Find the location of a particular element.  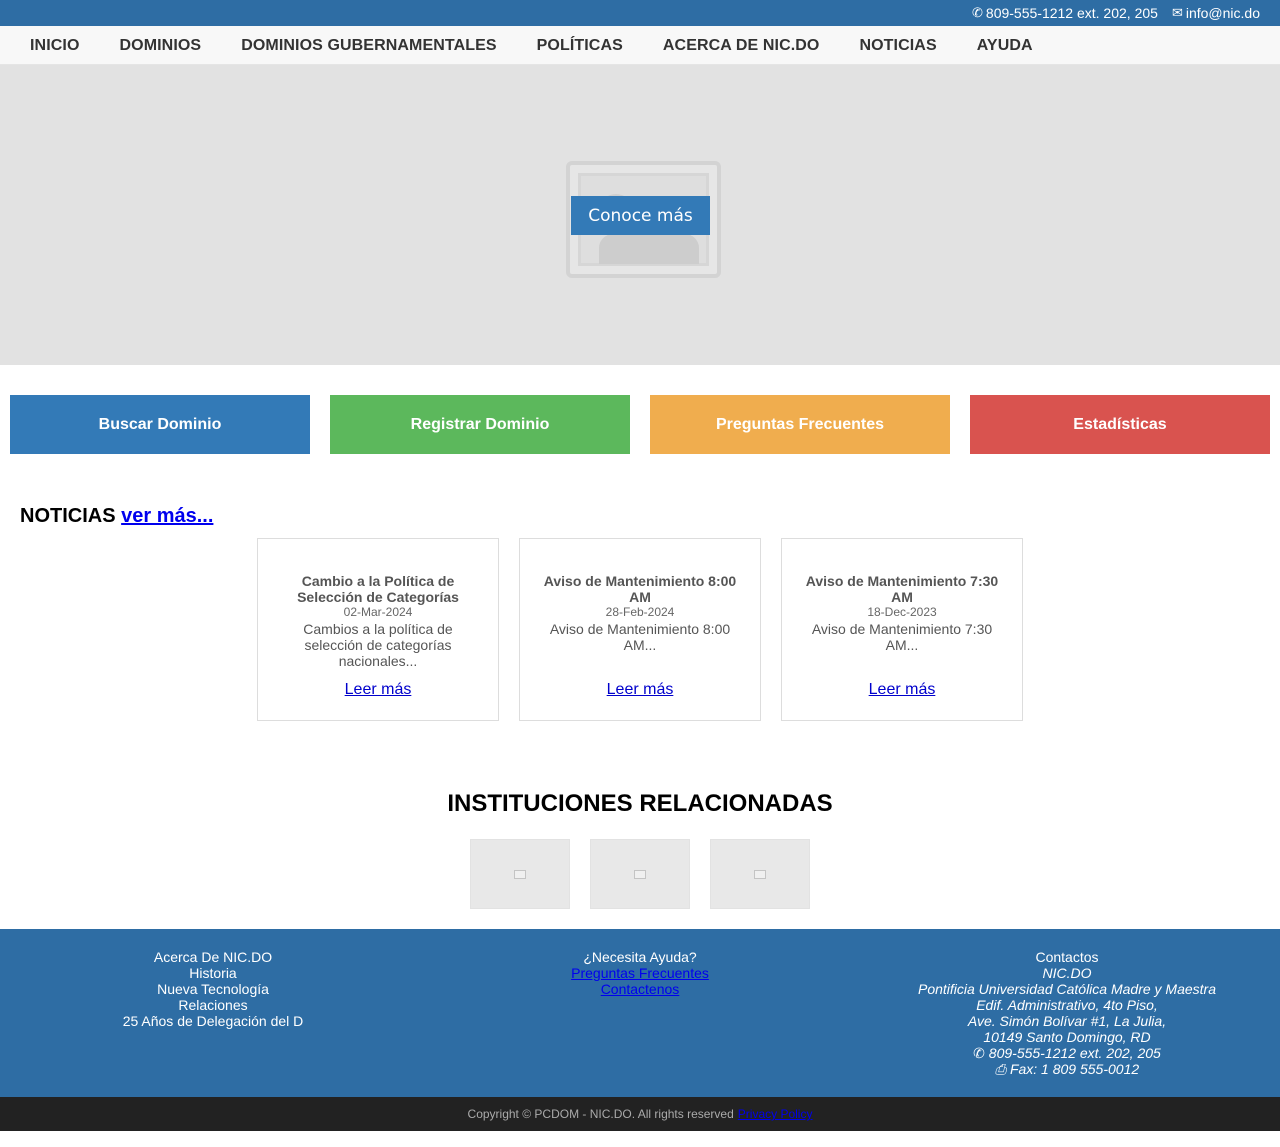

phone-contact: ✆ 809-555-1212 ext. 202, 205 is located at coordinates (1065, 13).